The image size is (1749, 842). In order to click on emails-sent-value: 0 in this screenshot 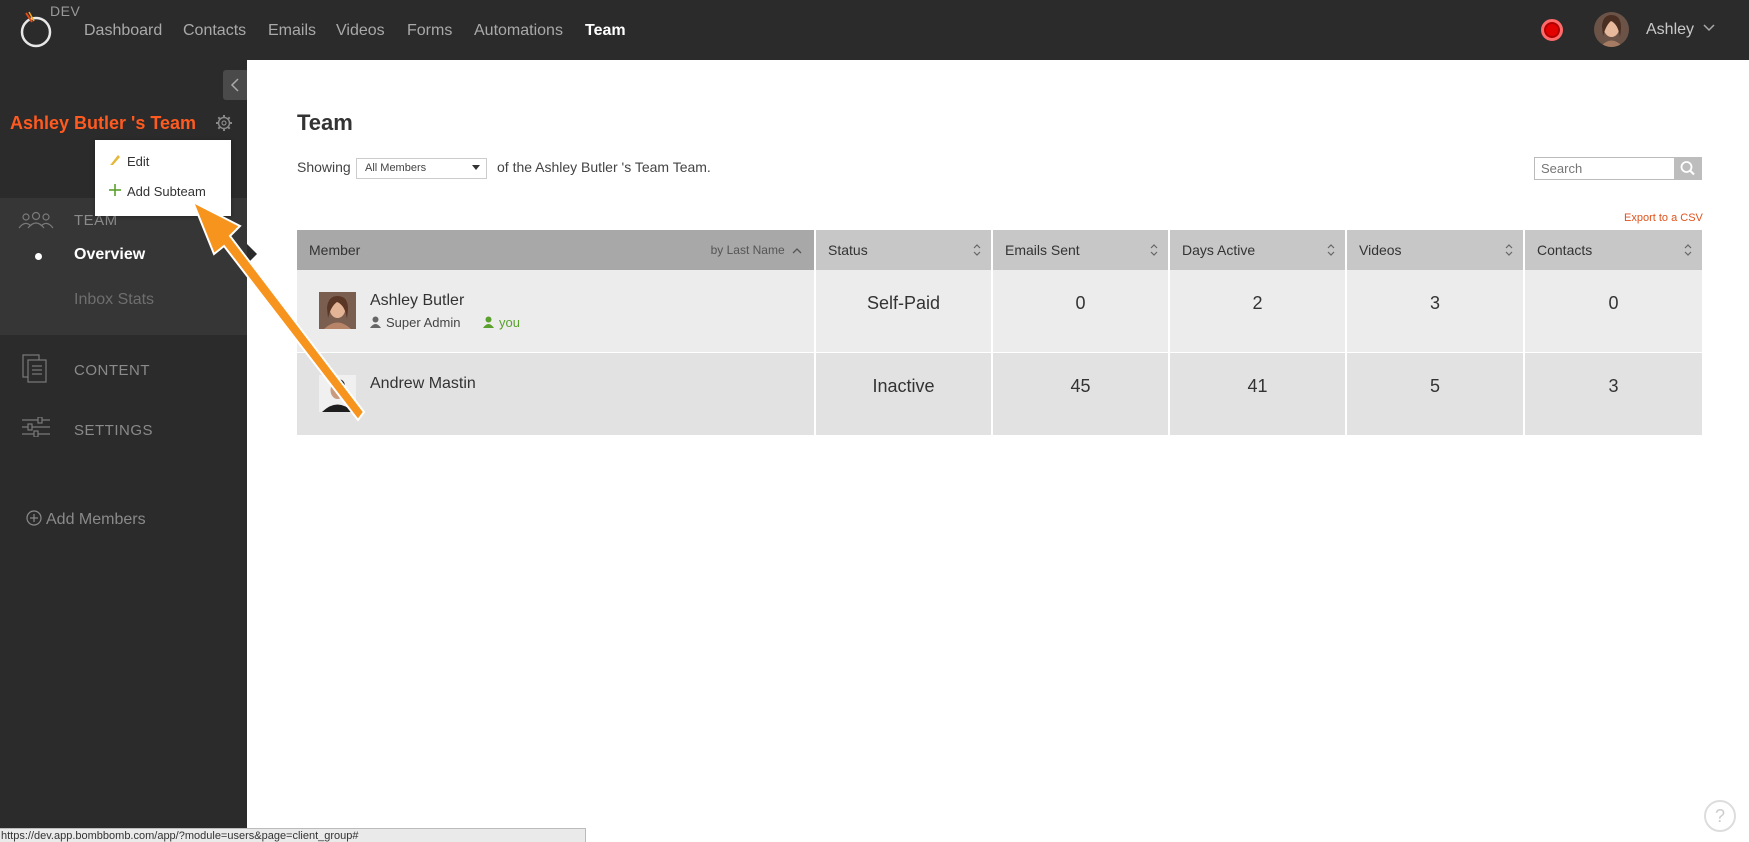, I will do `click(1080, 303)`.